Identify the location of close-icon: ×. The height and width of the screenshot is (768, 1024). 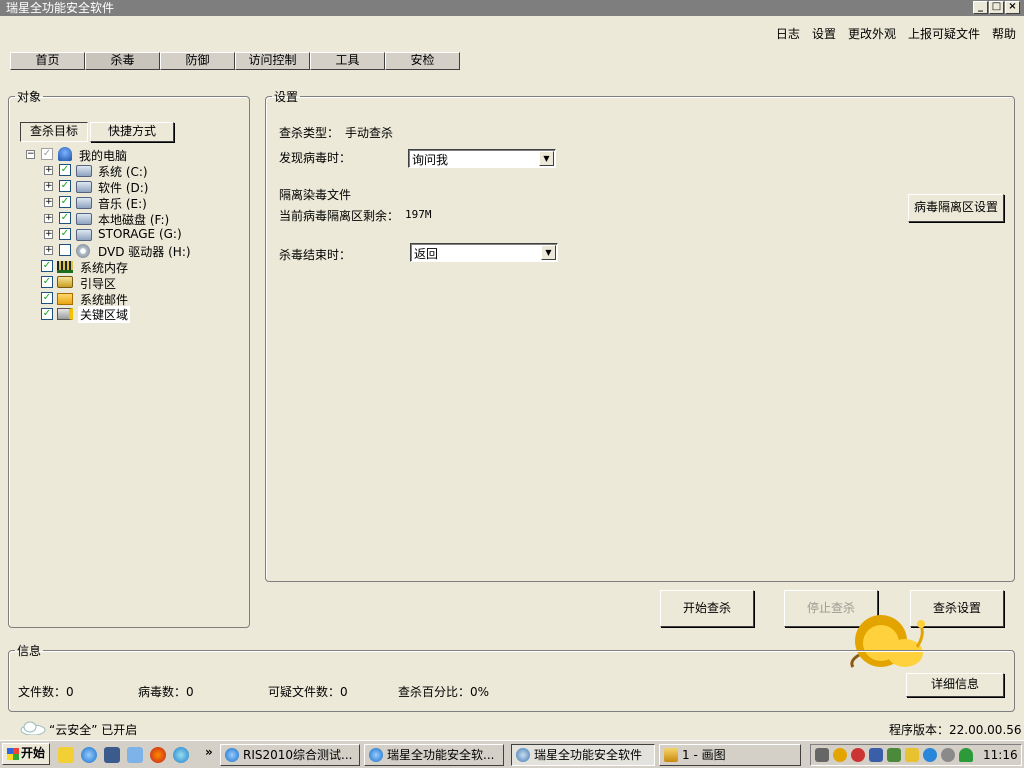
(1012, 7).